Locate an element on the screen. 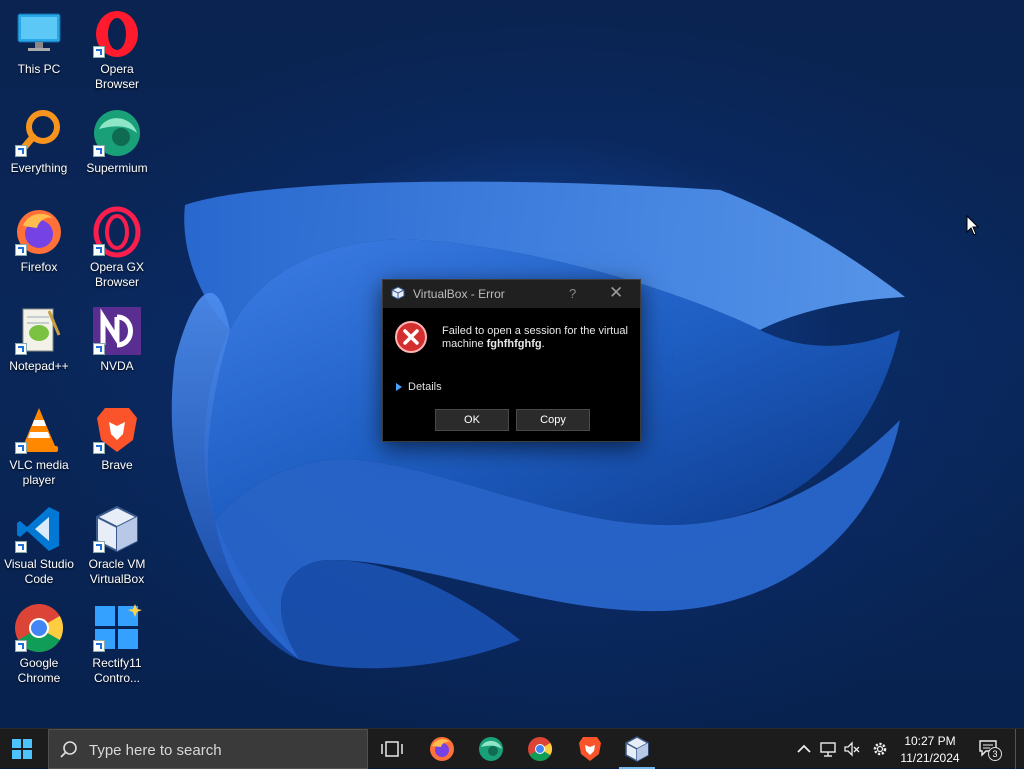  gear-icon is located at coordinates (880, 749).